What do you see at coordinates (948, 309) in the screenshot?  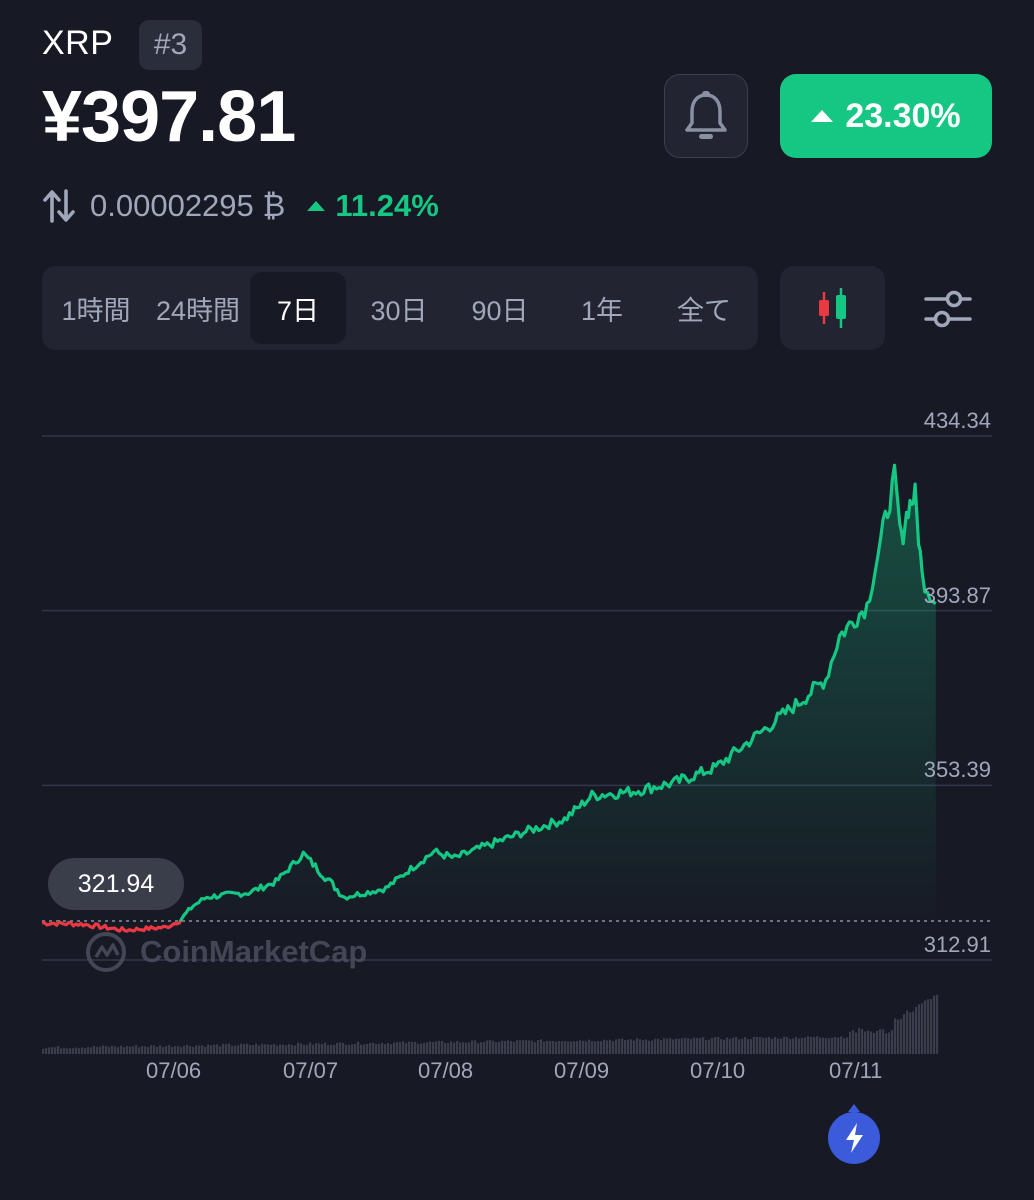 I see `chart-settings-button` at bounding box center [948, 309].